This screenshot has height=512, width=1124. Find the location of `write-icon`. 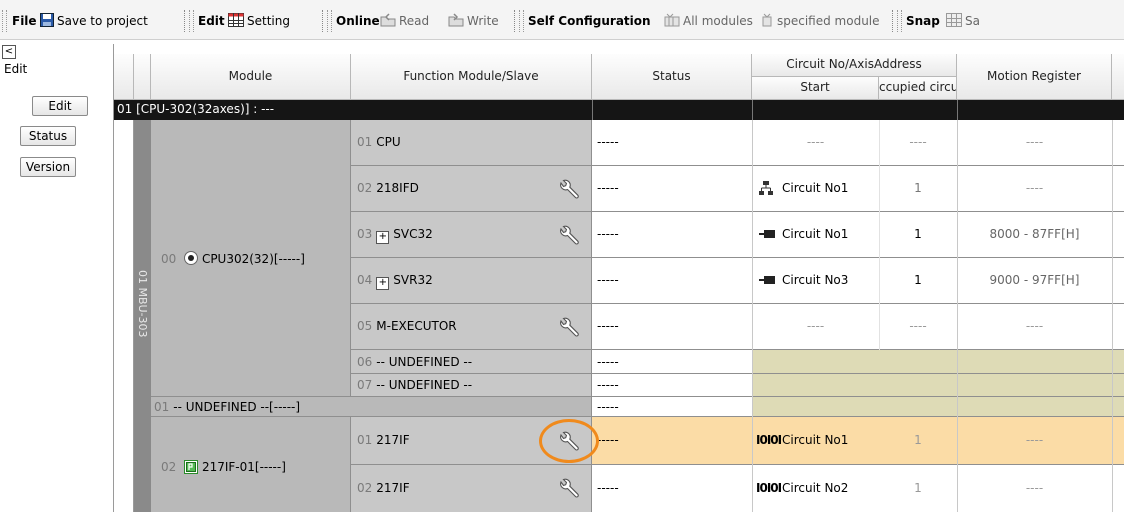

write-icon is located at coordinates (456, 20).